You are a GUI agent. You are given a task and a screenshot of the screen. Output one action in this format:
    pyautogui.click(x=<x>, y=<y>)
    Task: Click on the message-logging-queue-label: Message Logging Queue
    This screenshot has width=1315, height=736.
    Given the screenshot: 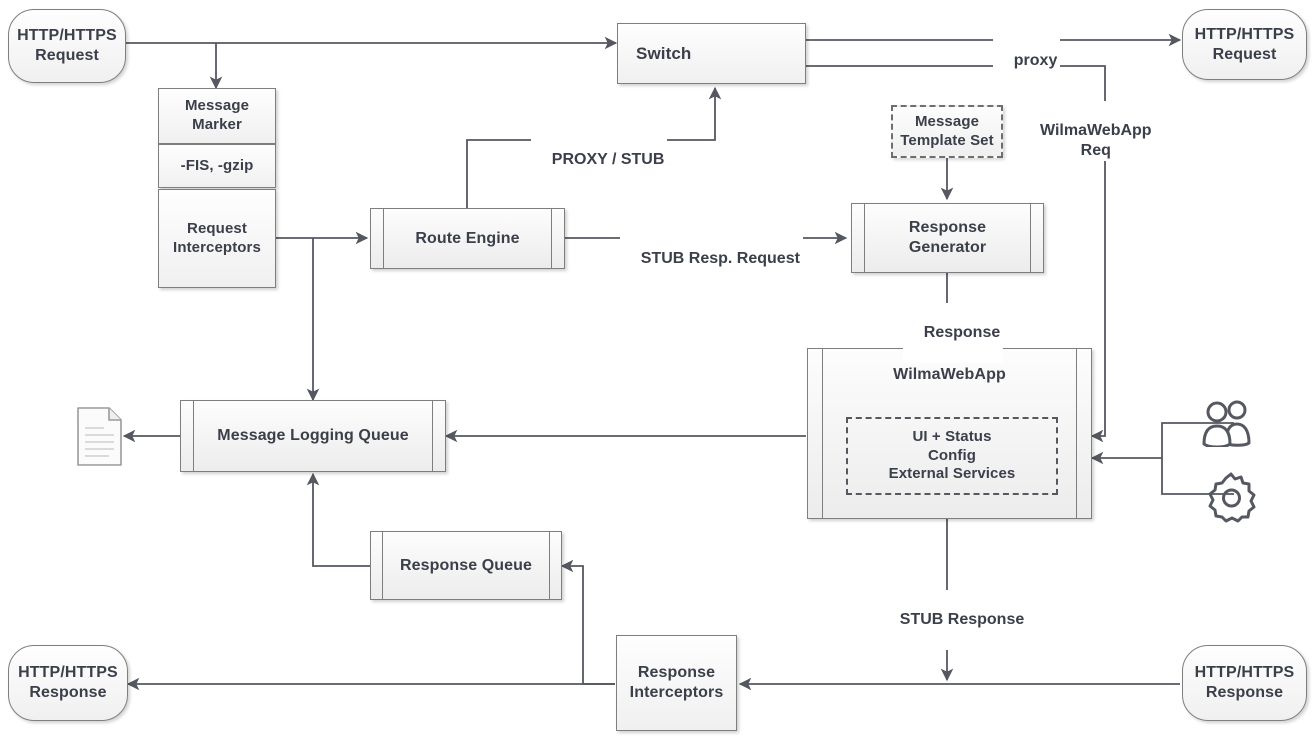 What is the action you would take?
    pyautogui.click(x=313, y=435)
    